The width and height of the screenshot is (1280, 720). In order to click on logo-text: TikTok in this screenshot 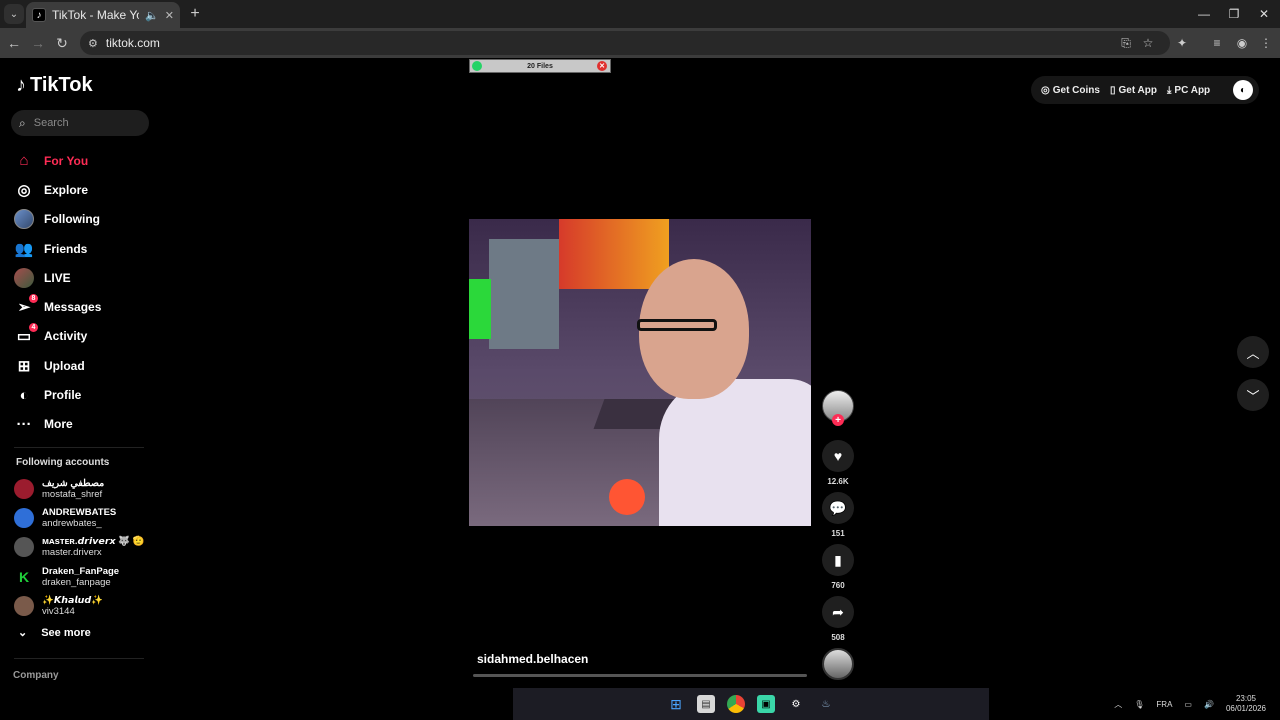, I will do `click(61, 85)`.